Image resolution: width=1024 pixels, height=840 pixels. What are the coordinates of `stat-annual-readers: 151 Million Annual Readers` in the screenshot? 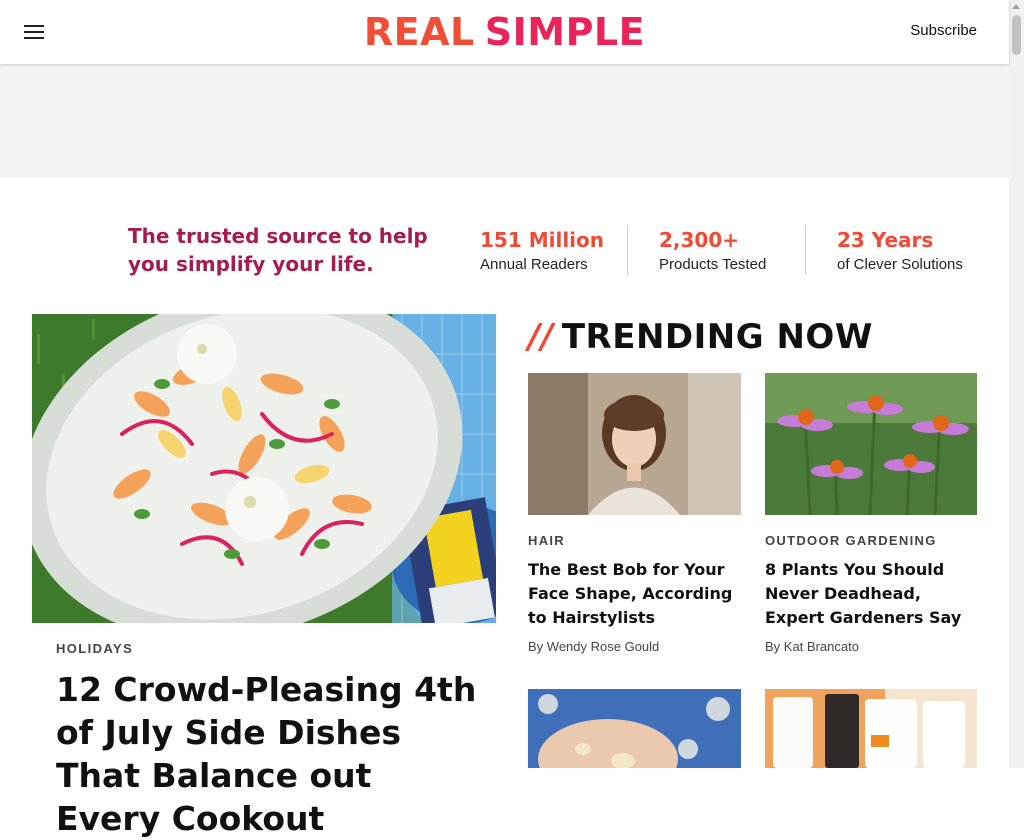 It's located at (542, 250).